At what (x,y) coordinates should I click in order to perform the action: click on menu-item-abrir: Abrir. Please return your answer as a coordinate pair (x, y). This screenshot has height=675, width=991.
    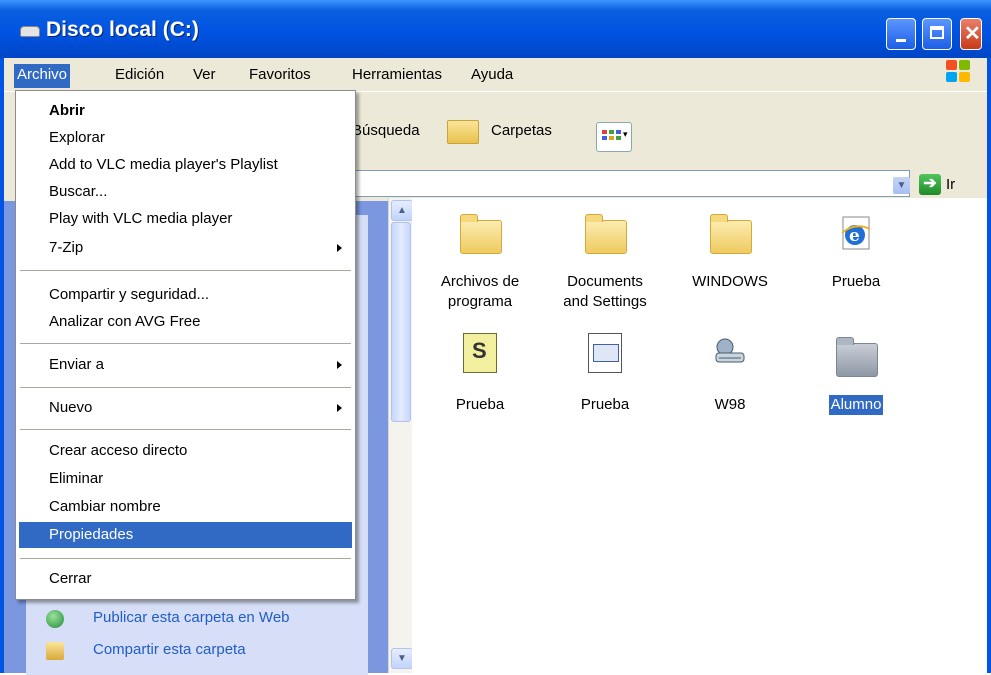
    Looking at the image, I should click on (185, 111).